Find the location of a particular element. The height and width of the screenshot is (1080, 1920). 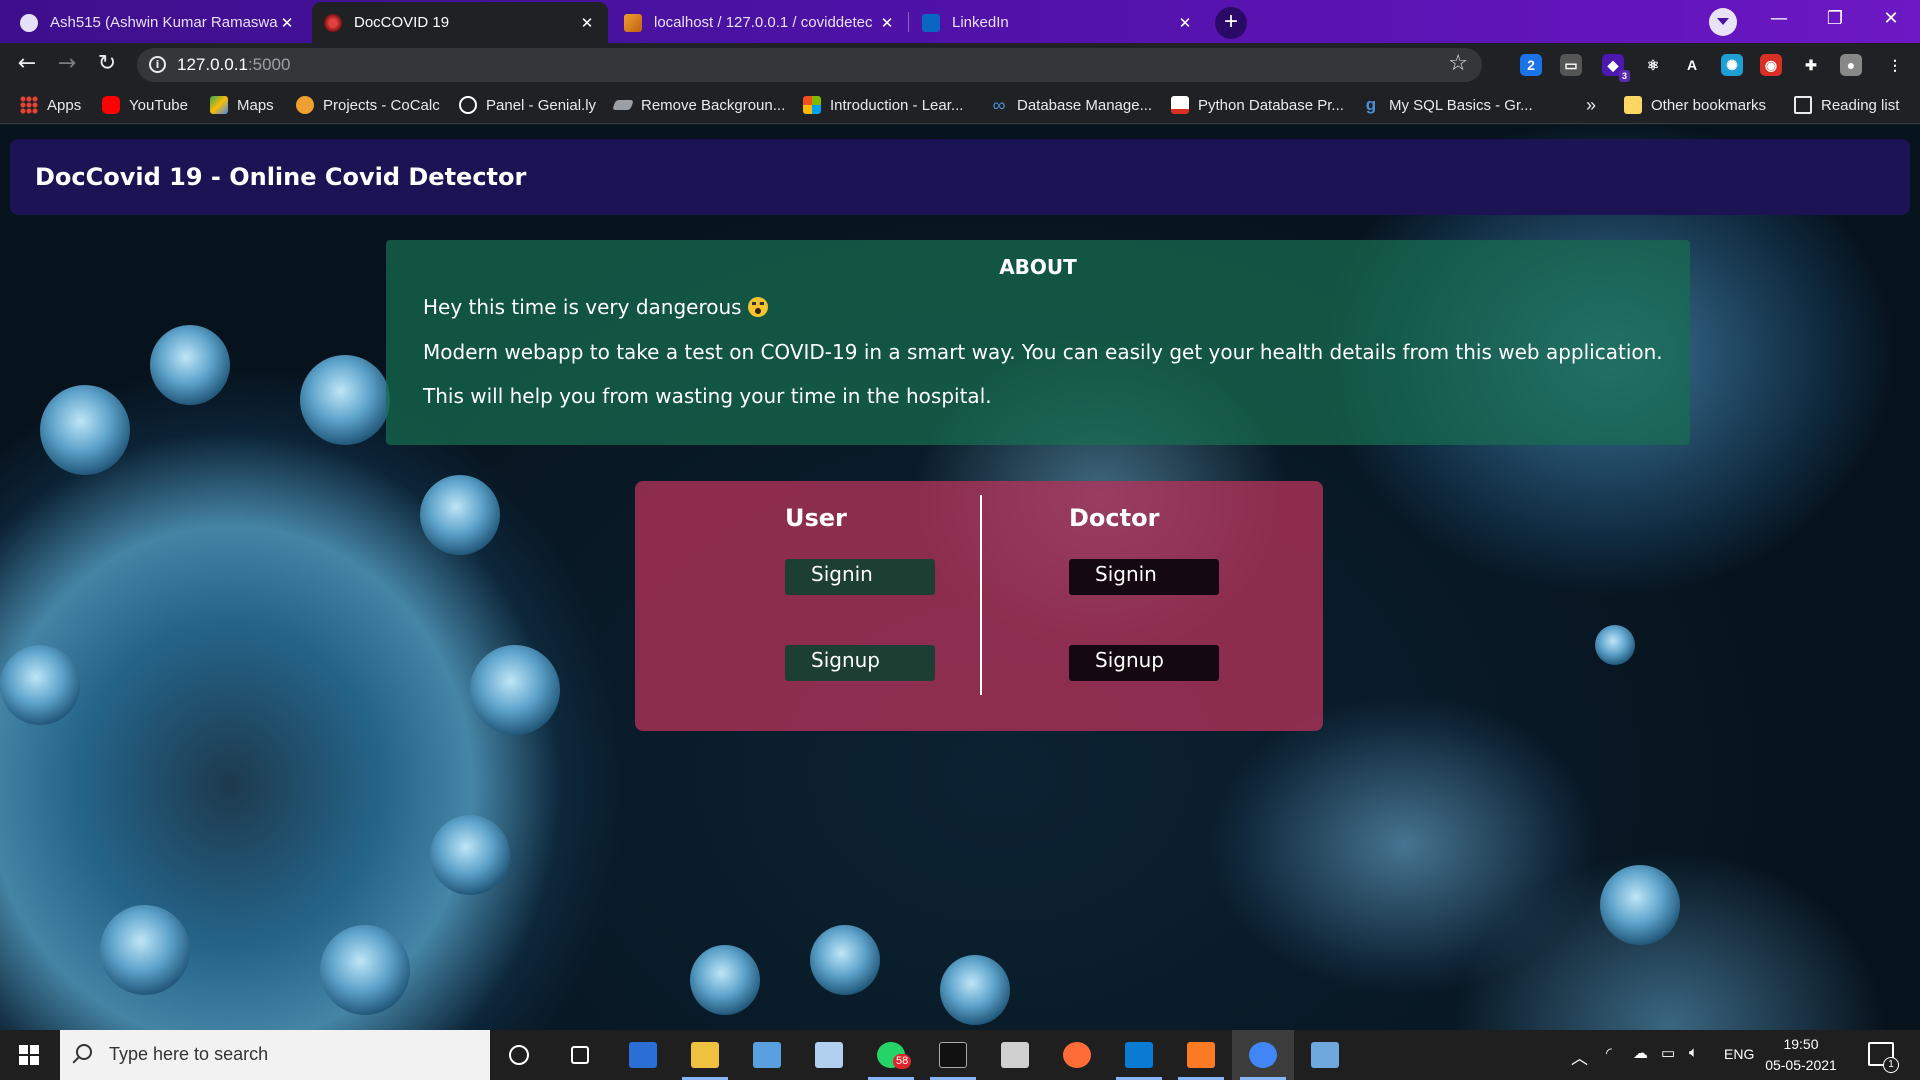

profile-avatar-icon: ● is located at coordinates (1851, 65).